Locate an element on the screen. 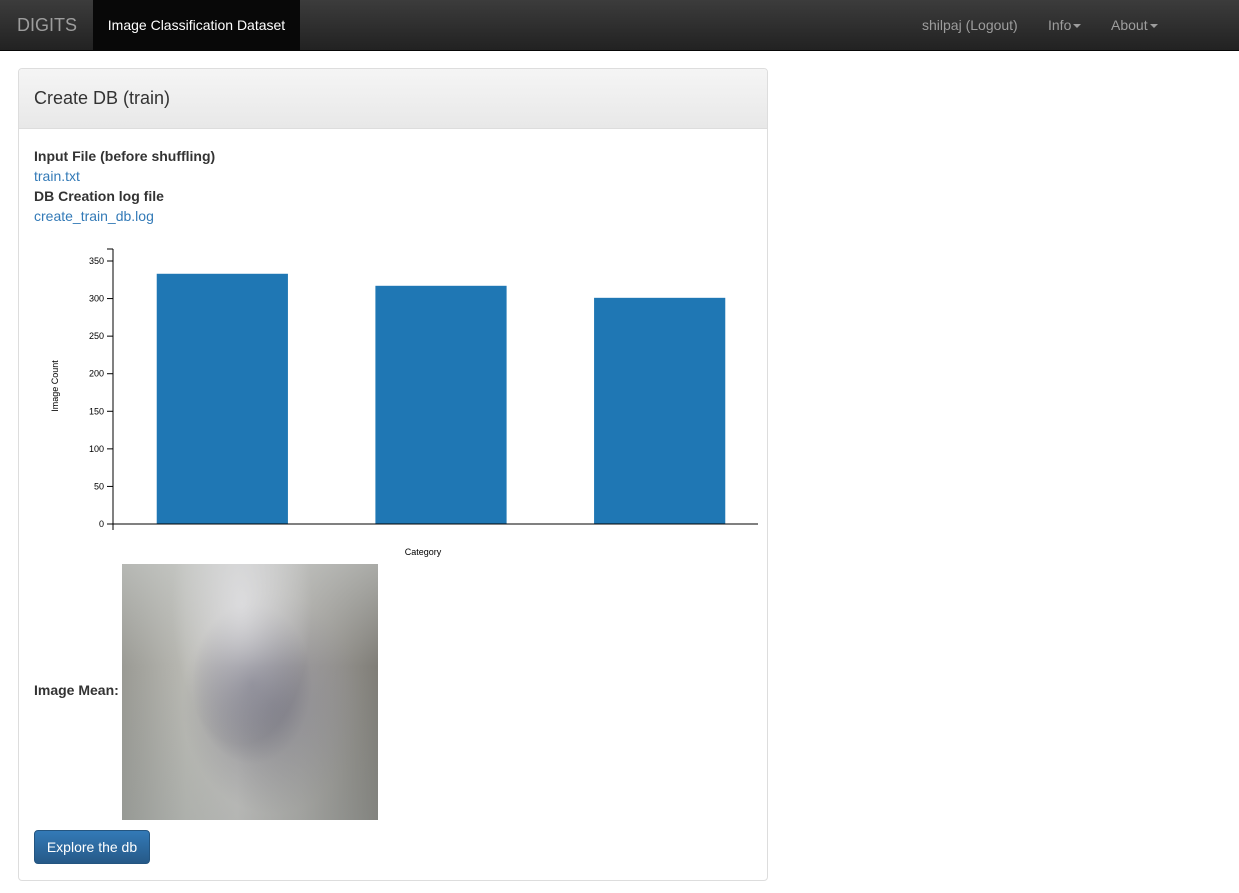 The height and width of the screenshot is (893, 1239). input-file-link: train.txt is located at coordinates (124, 176).